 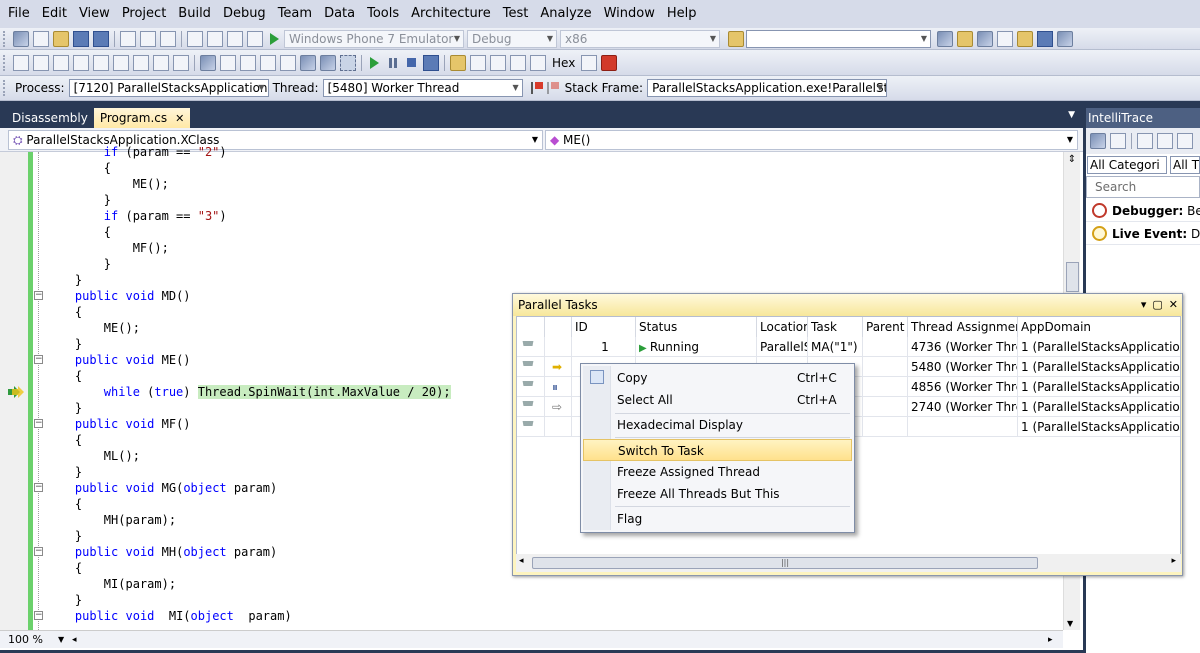 I want to click on start-page-icon, so click(x=1045, y=38).